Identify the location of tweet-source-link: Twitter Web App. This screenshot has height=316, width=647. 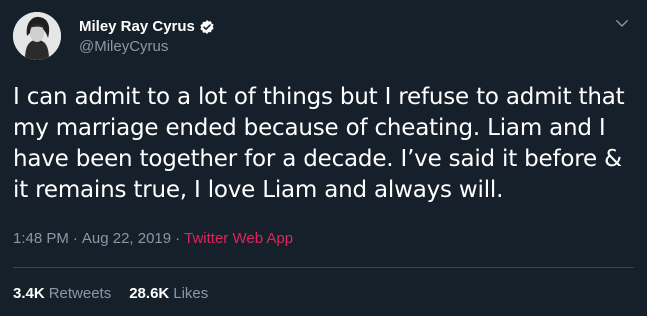
(238, 238).